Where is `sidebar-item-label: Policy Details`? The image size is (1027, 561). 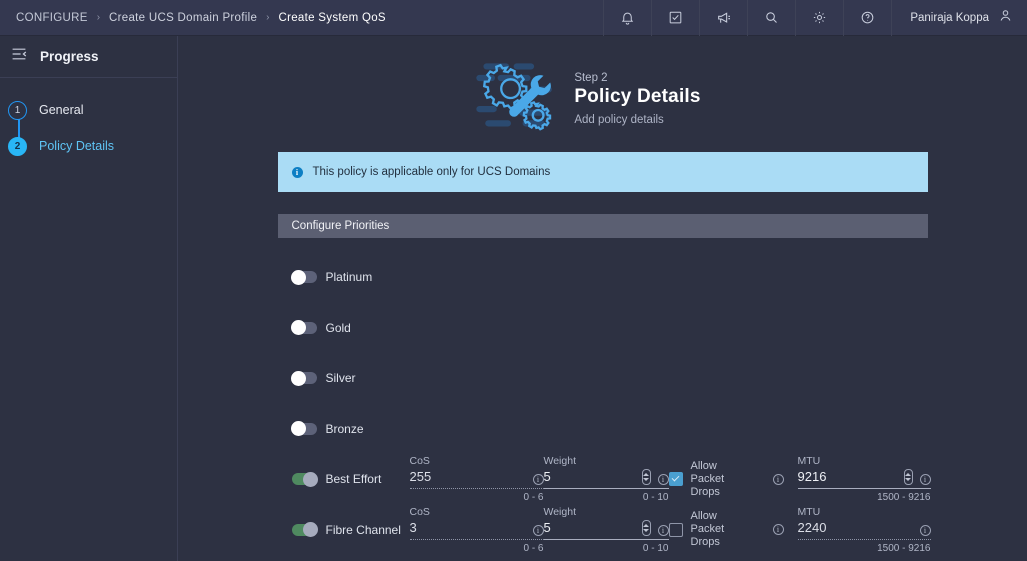 sidebar-item-label: Policy Details is located at coordinates (77, 146).